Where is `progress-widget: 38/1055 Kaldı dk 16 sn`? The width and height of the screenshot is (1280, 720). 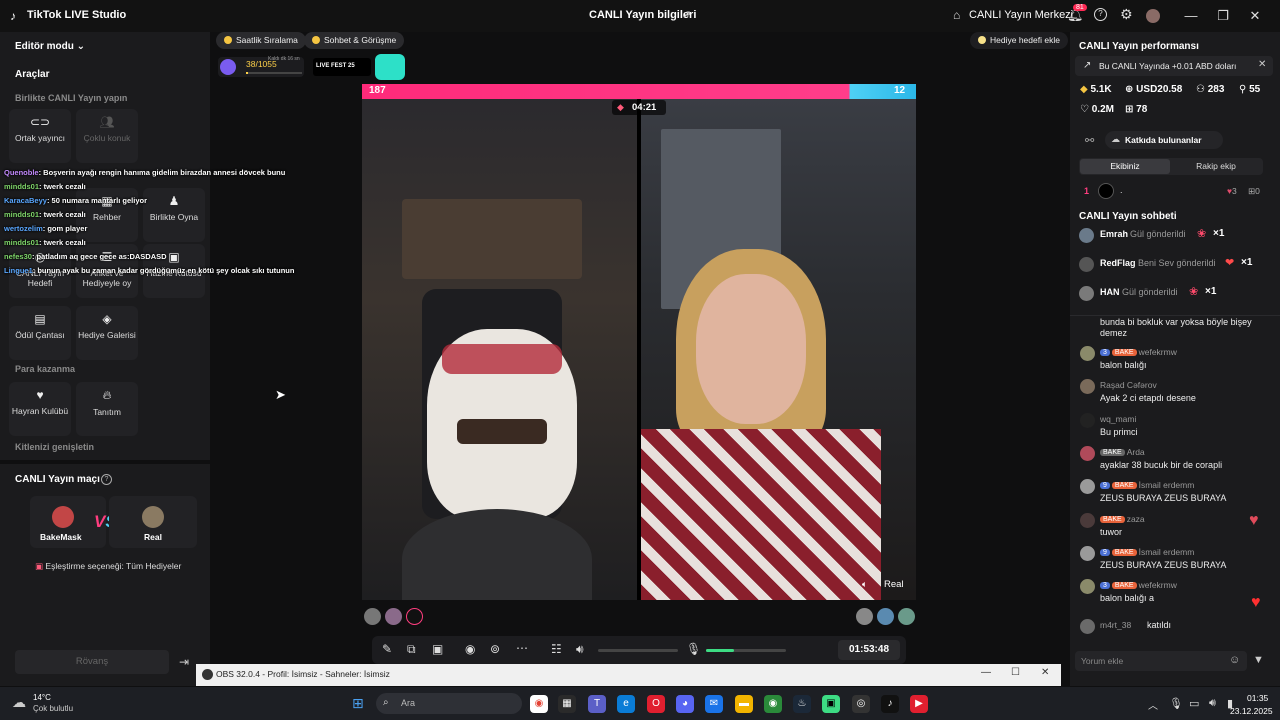 progress-widget: 38/1055 Kaldı dk 16 sn is located at coordinates (261, 66).